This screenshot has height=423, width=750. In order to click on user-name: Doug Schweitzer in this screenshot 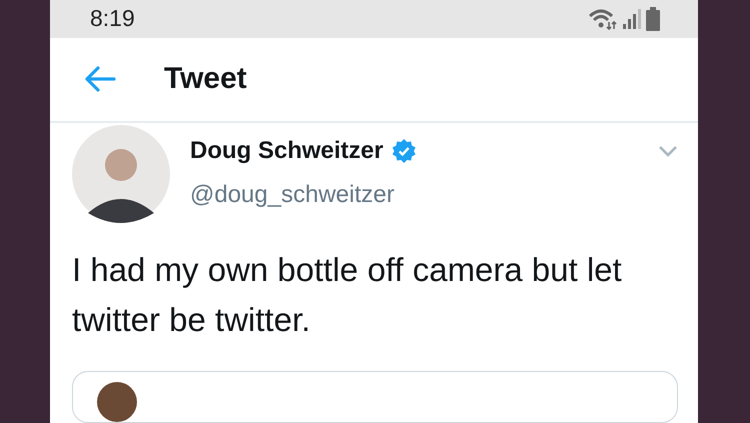, I will do `click(287, 151)`.